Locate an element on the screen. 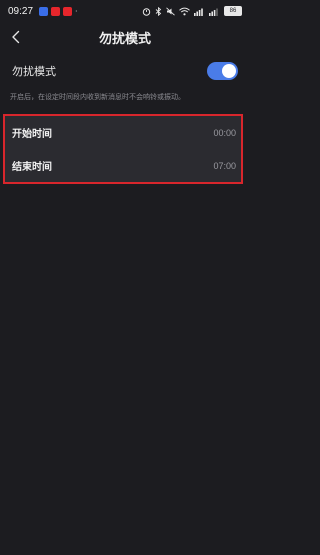  start-time-row: 开始时间 00:00 is located at coordinates (123, 132).